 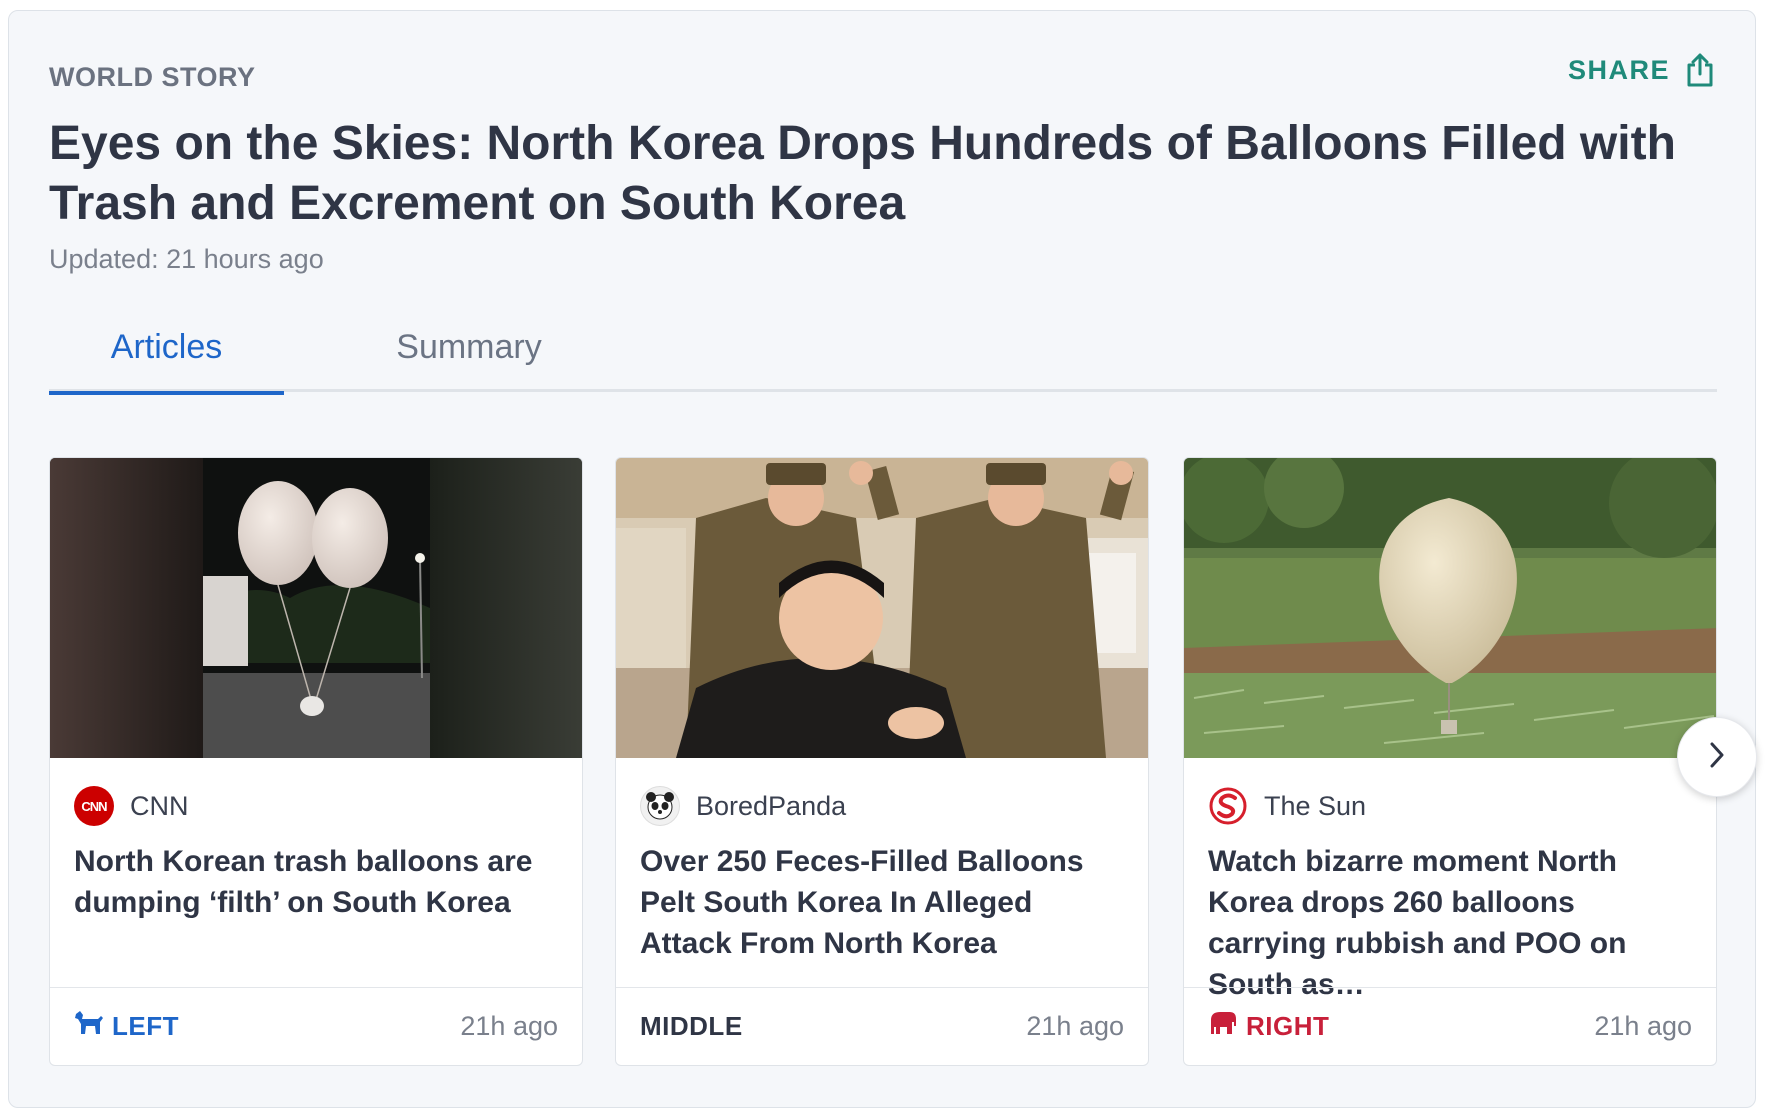 I want to click on bias-label: MIDDLE, so click(x=691, y=1026).